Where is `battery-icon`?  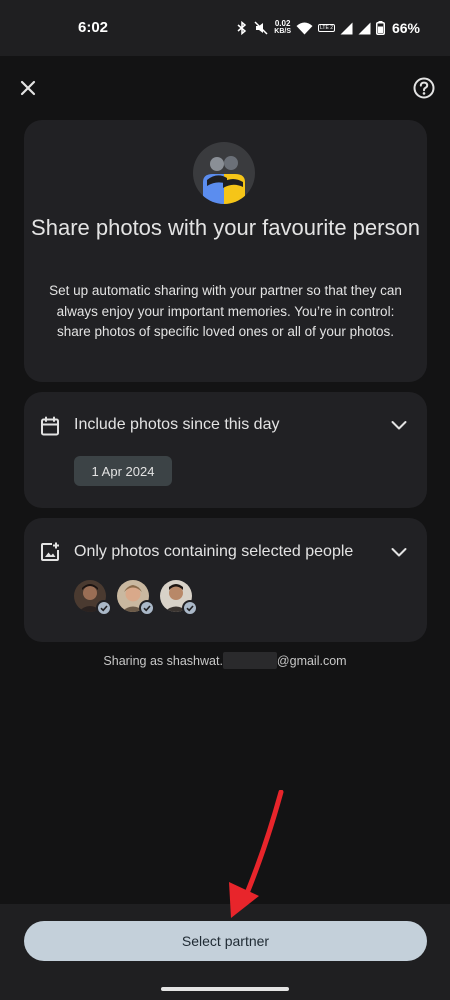 battery-icon is located at coordinates (380, 28).